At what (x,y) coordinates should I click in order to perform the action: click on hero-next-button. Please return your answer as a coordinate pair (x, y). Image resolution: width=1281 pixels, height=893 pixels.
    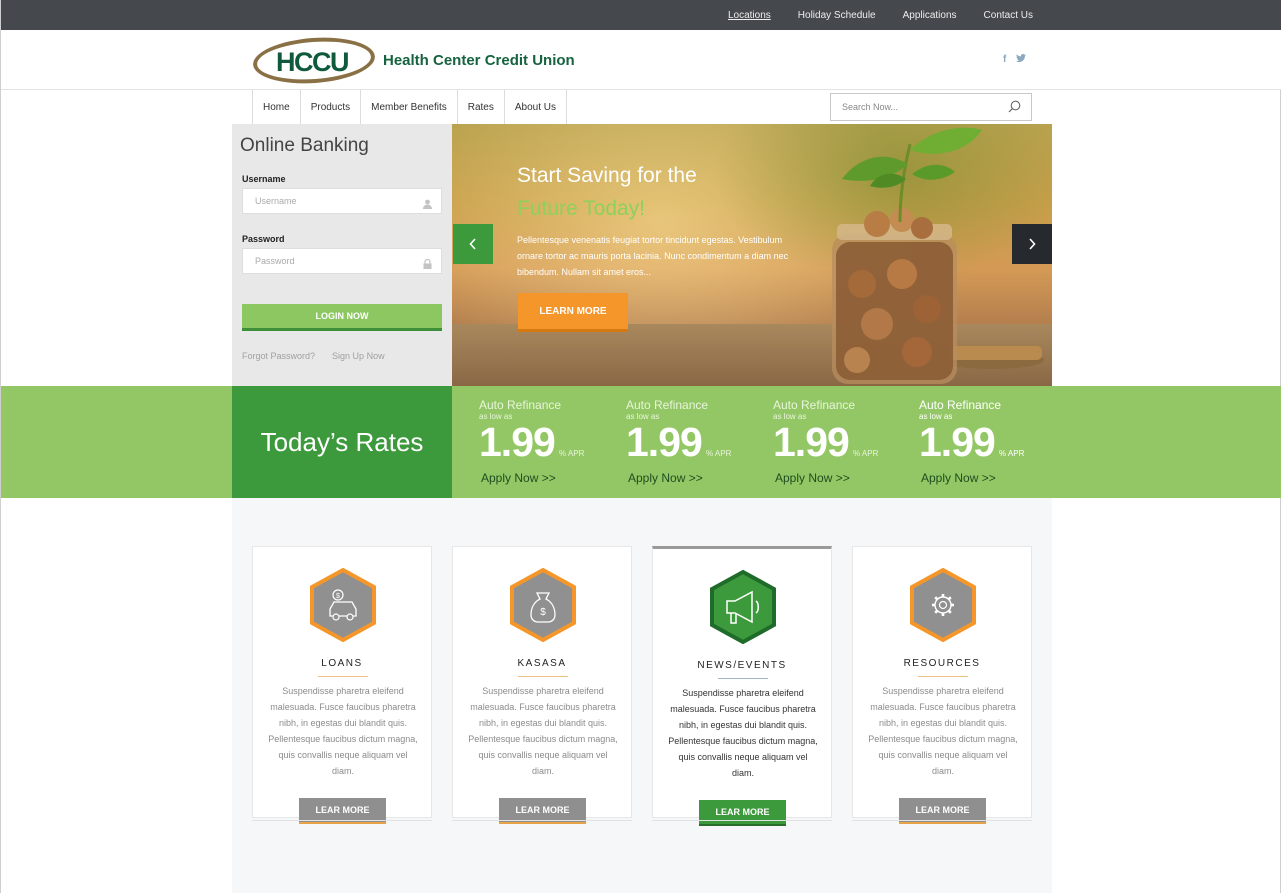
    Looking at the image, I should click on (1032, 244).